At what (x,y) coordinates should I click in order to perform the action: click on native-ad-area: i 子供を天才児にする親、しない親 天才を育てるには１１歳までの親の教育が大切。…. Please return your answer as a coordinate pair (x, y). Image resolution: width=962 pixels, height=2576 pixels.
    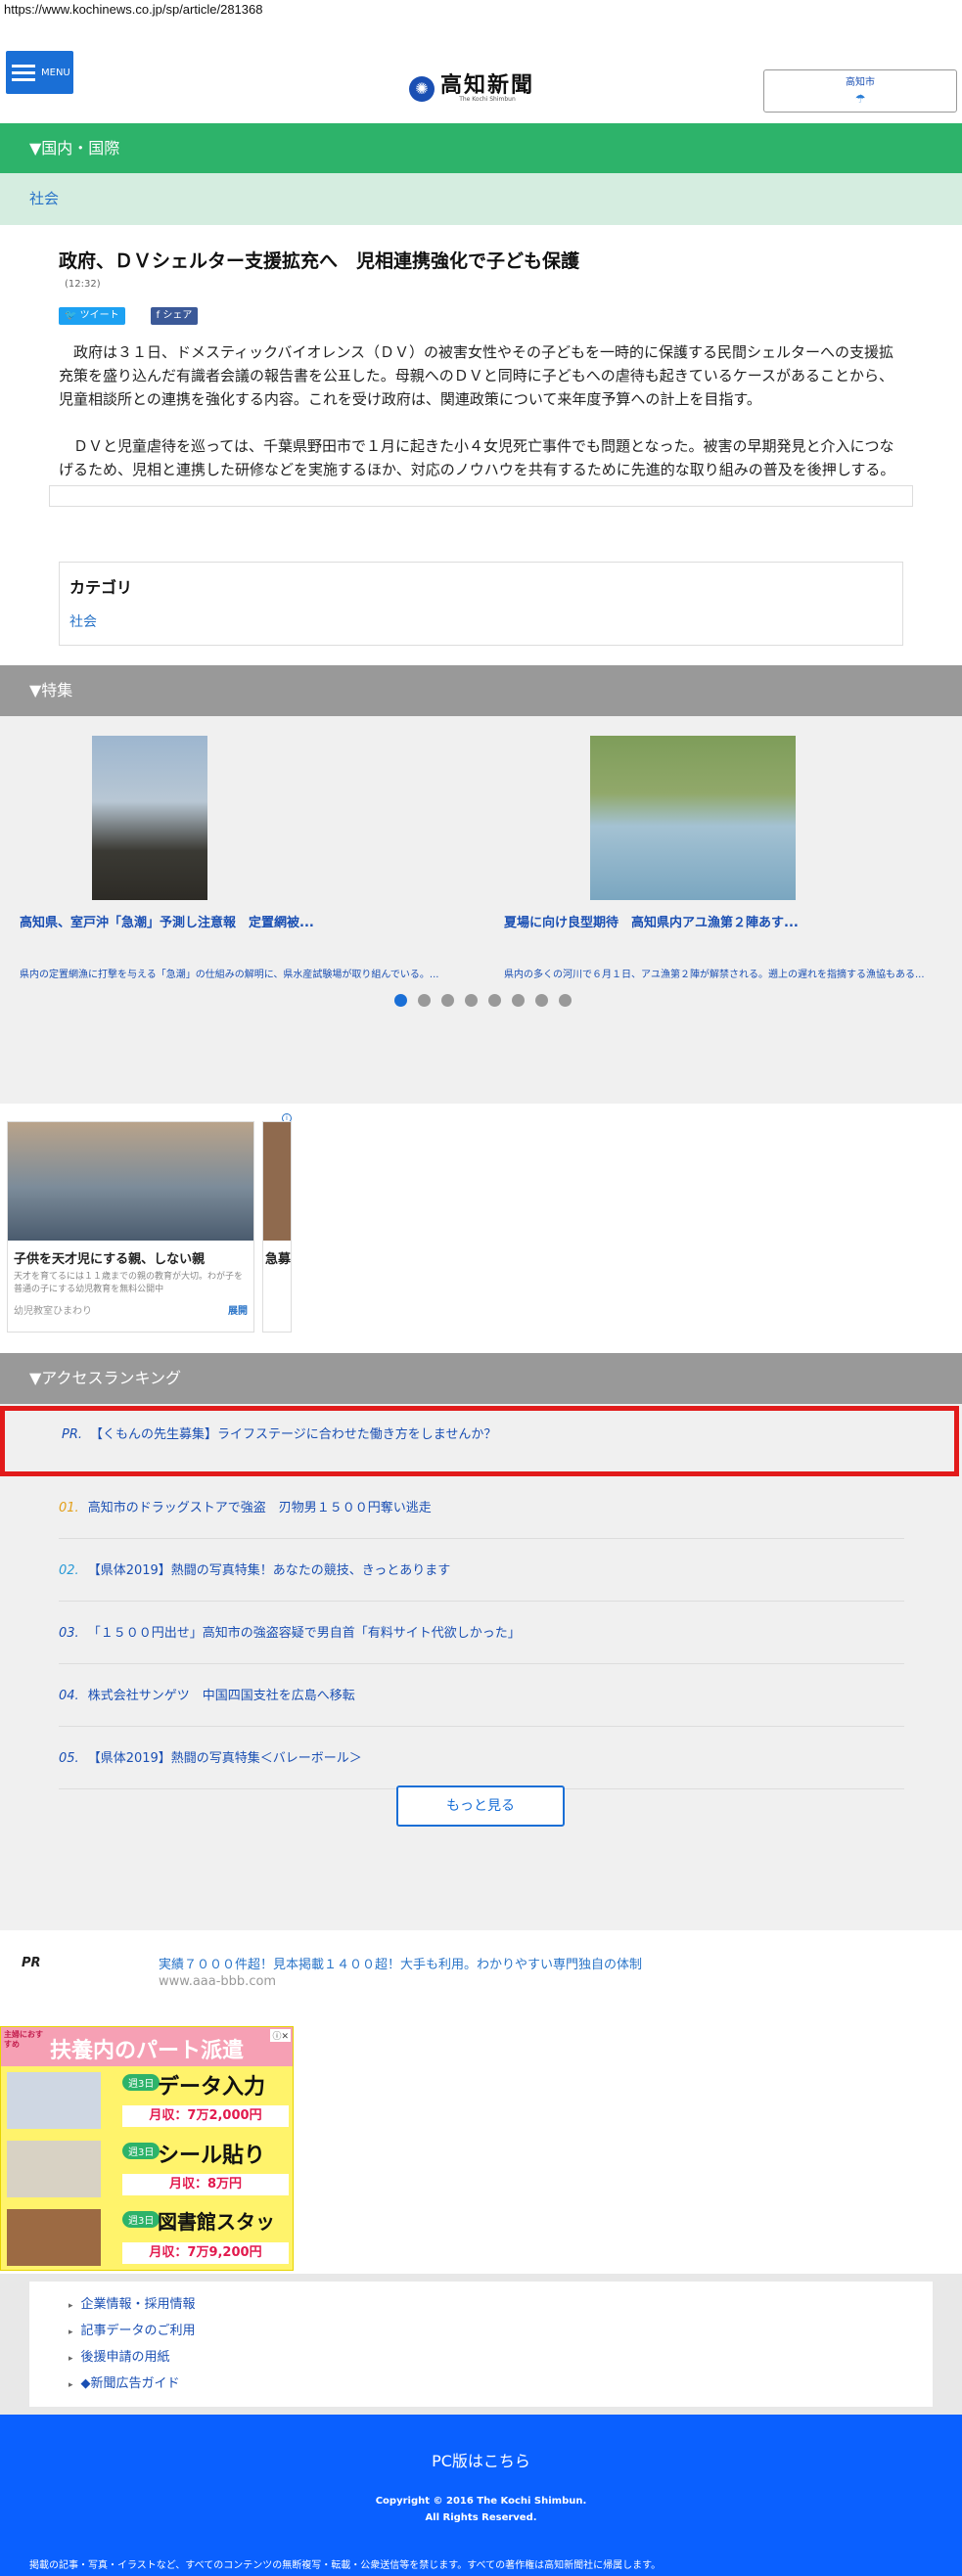
    Looking at the image, I should click on (481, 1228).